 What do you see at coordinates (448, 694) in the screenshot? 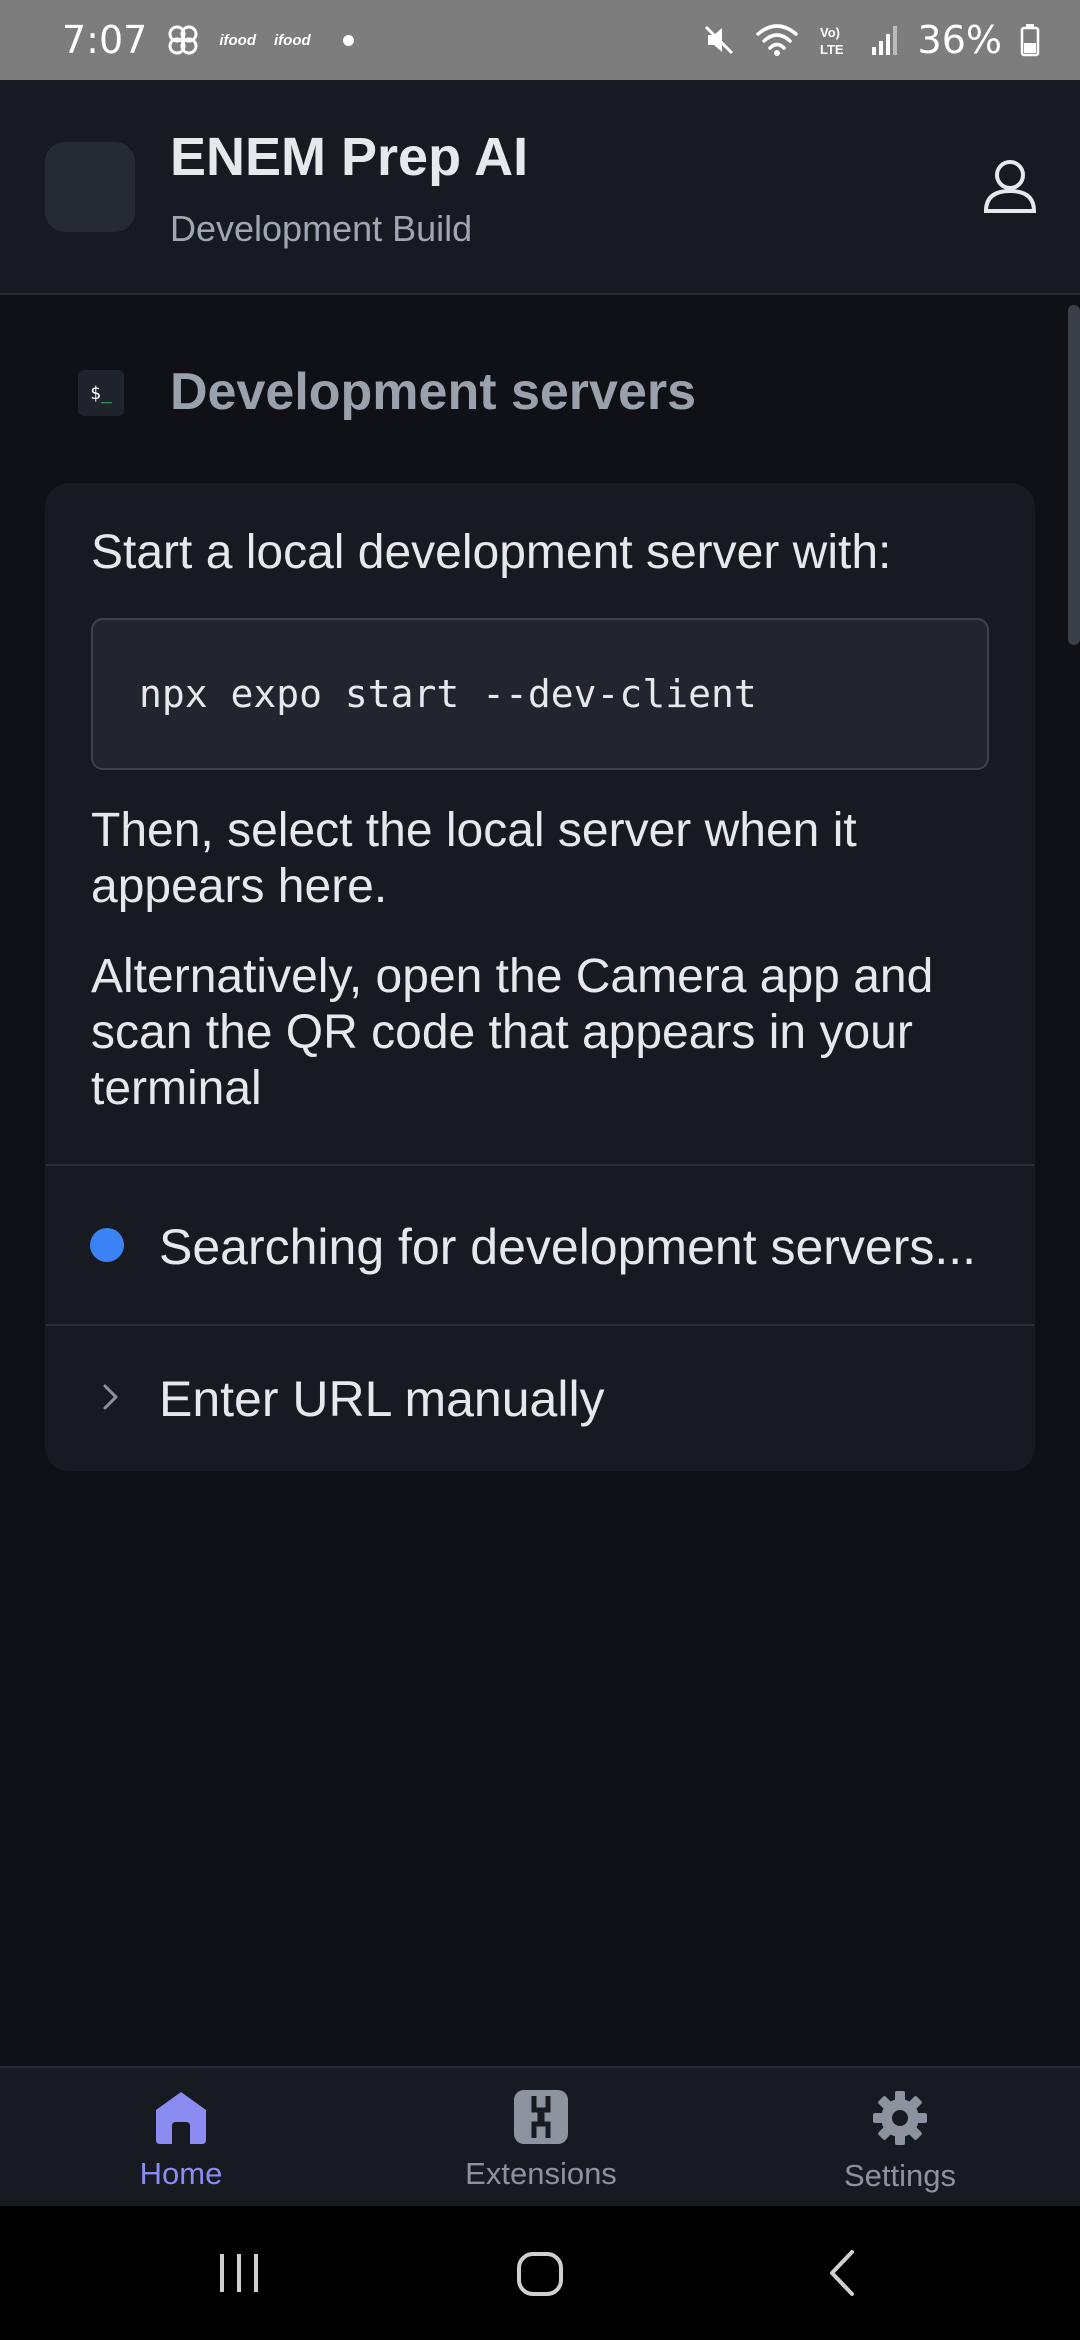
I see `command-text: npx expo start --dev-client` at bounding box center [448, 694].